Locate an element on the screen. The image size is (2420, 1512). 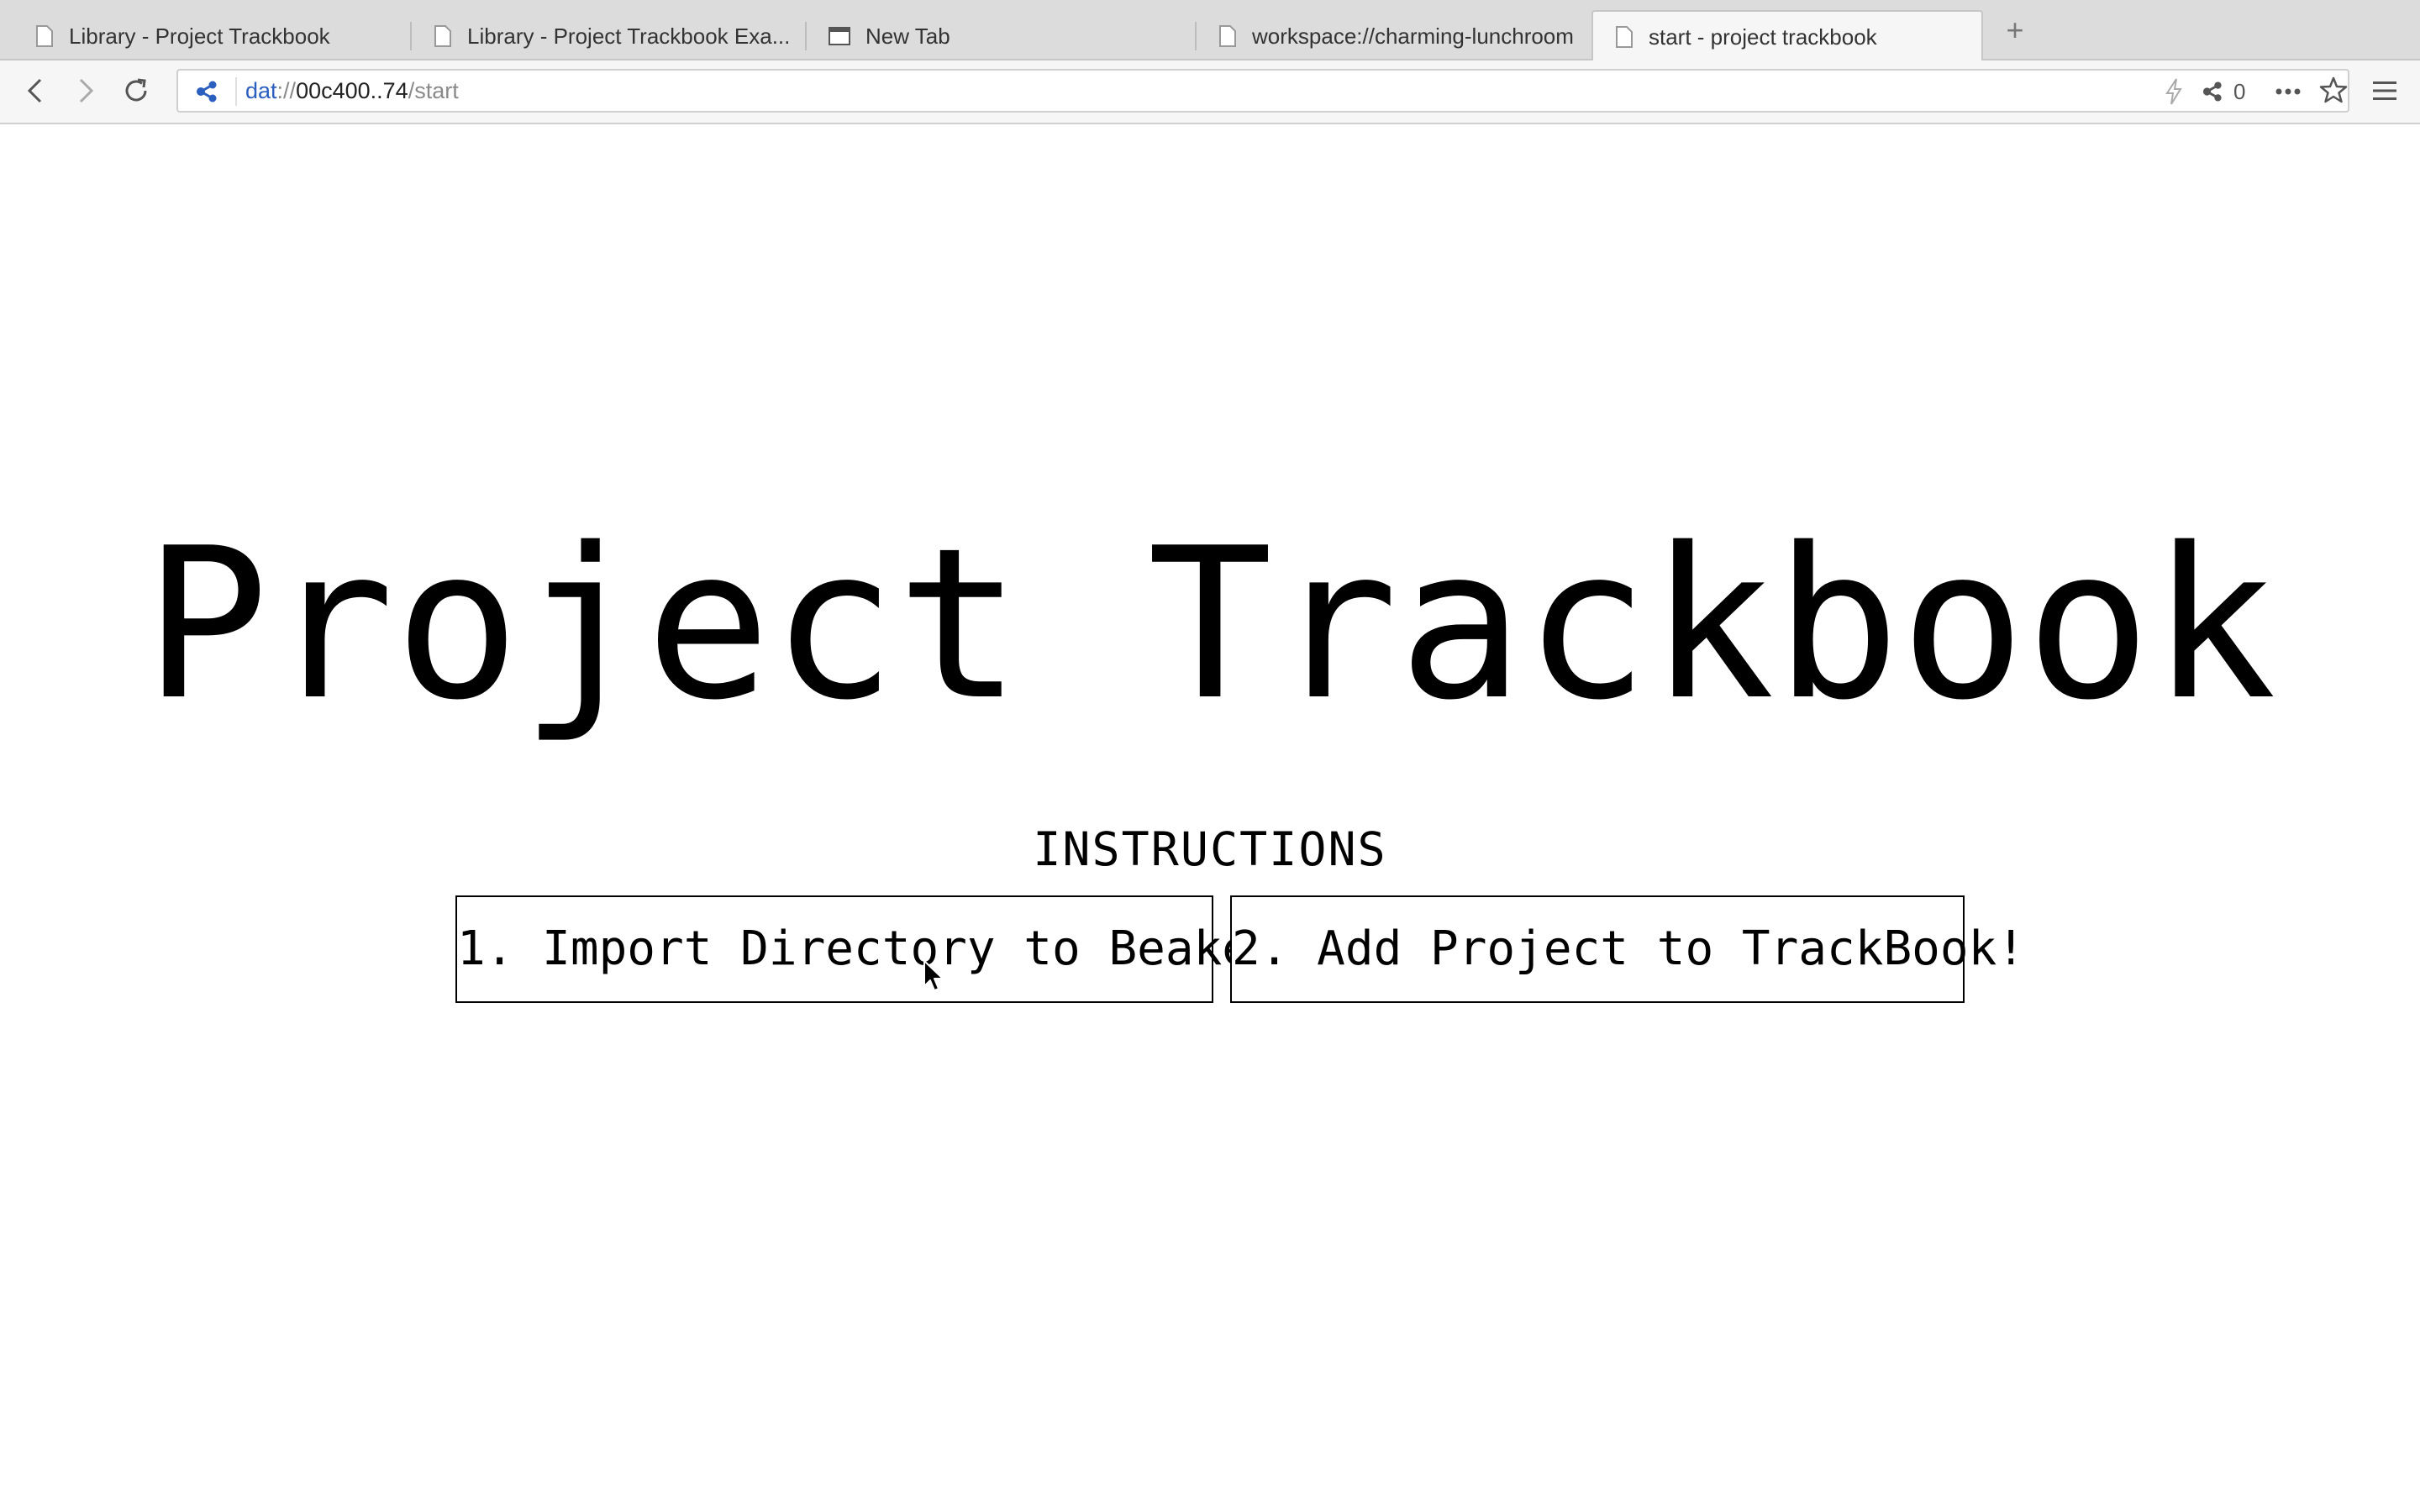
page-title: Project Trackbook is located at coordinates (1210, 625).